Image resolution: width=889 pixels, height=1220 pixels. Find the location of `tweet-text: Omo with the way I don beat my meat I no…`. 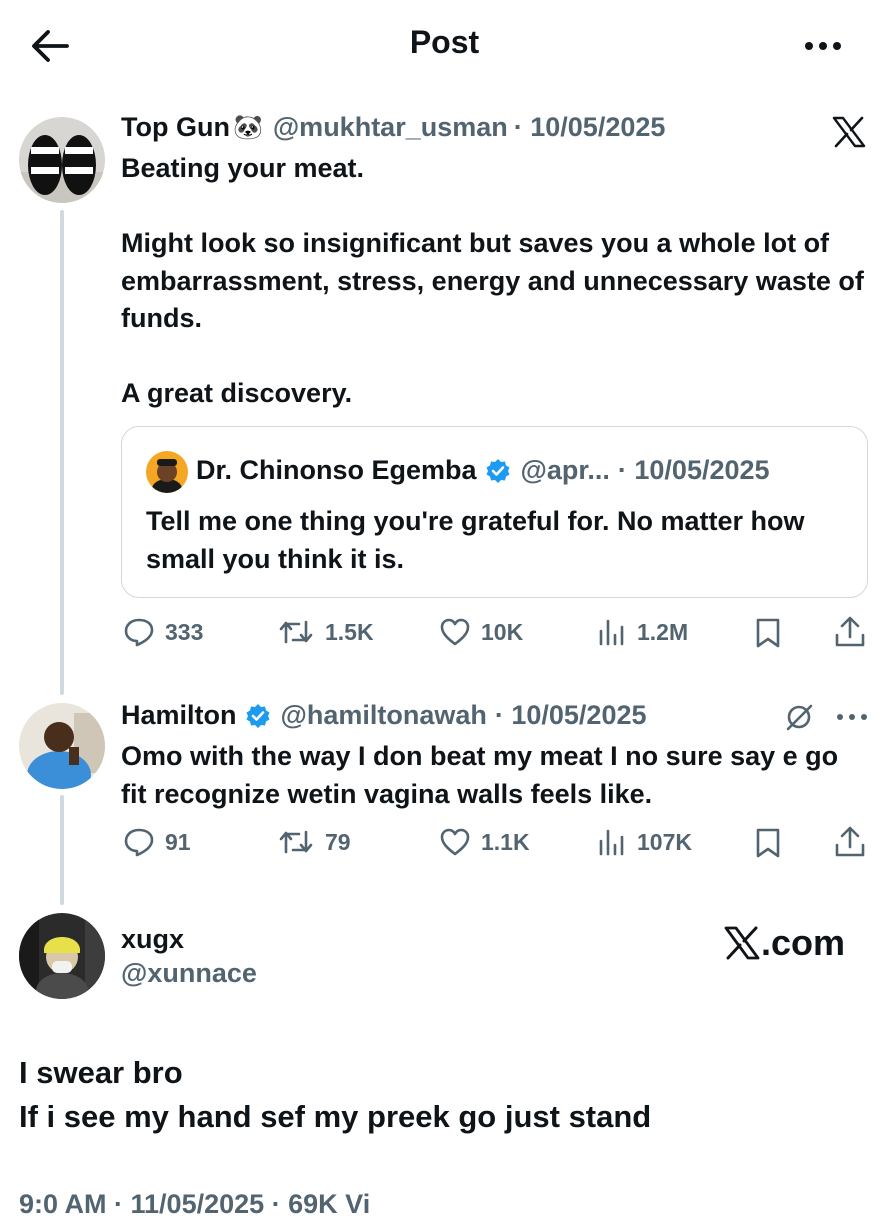

tweet-text: Omo with the way I don beat my meat I no… is located at coordinates (480, 775).